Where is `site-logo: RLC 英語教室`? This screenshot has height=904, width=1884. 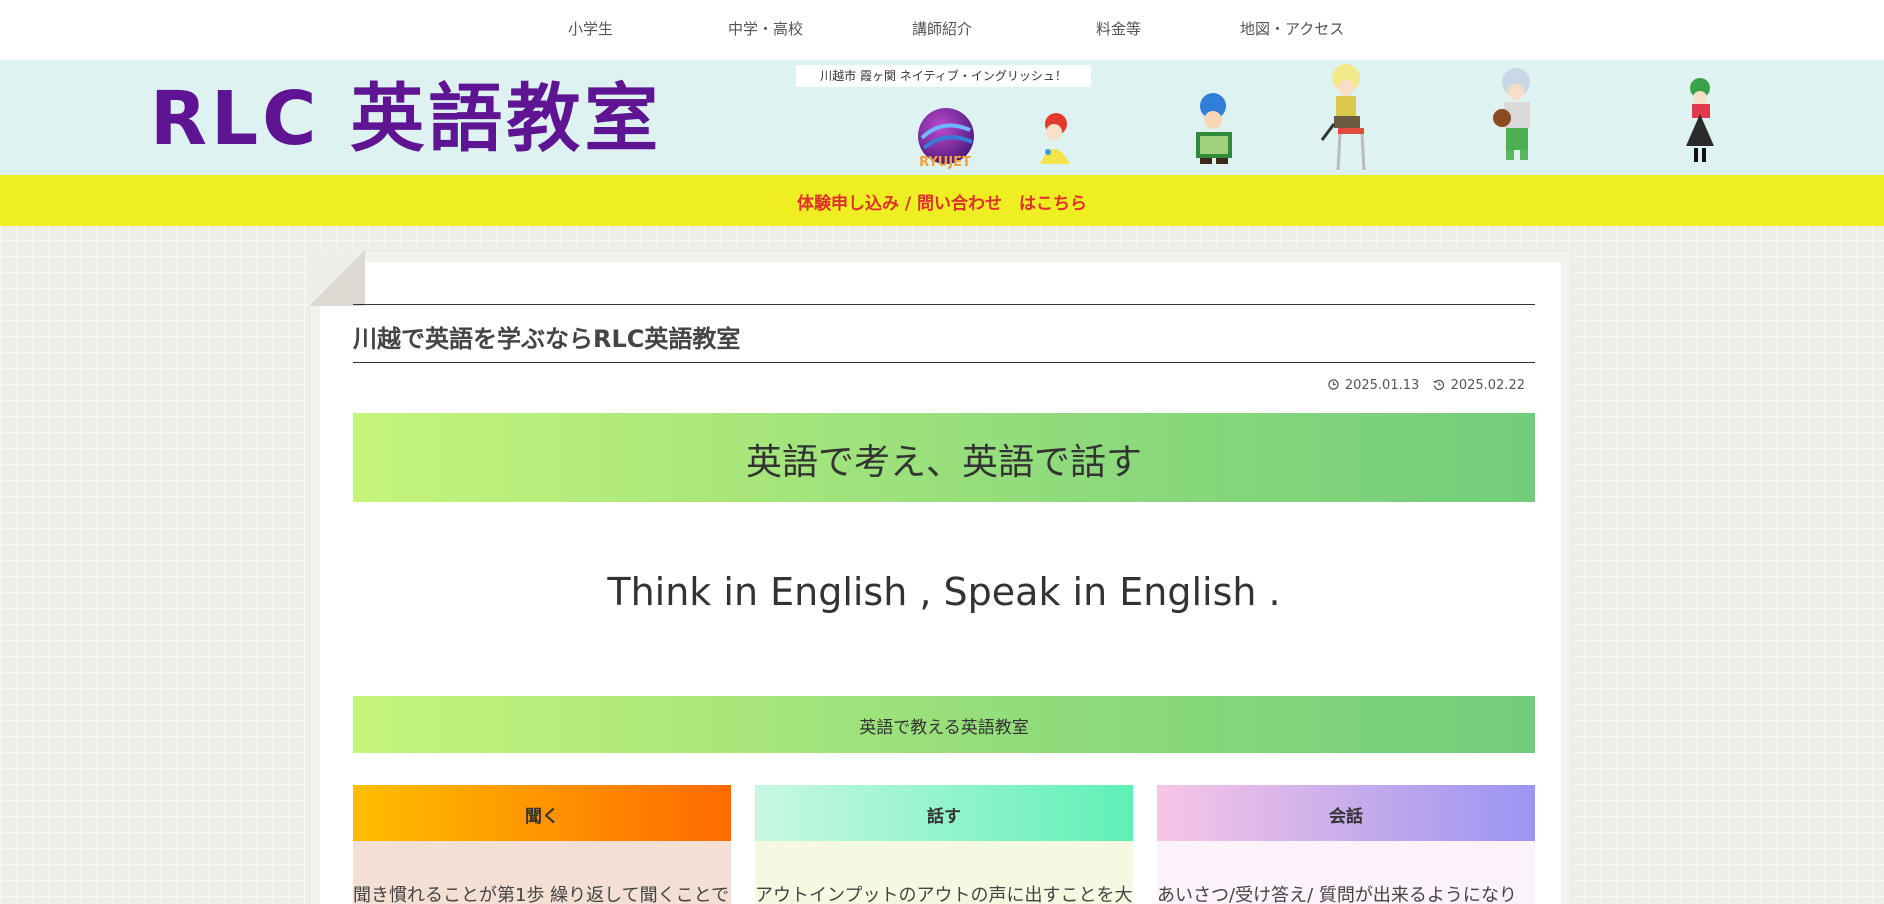
site-logo: RLC 英語教室 is located at coordinates (406, 119).